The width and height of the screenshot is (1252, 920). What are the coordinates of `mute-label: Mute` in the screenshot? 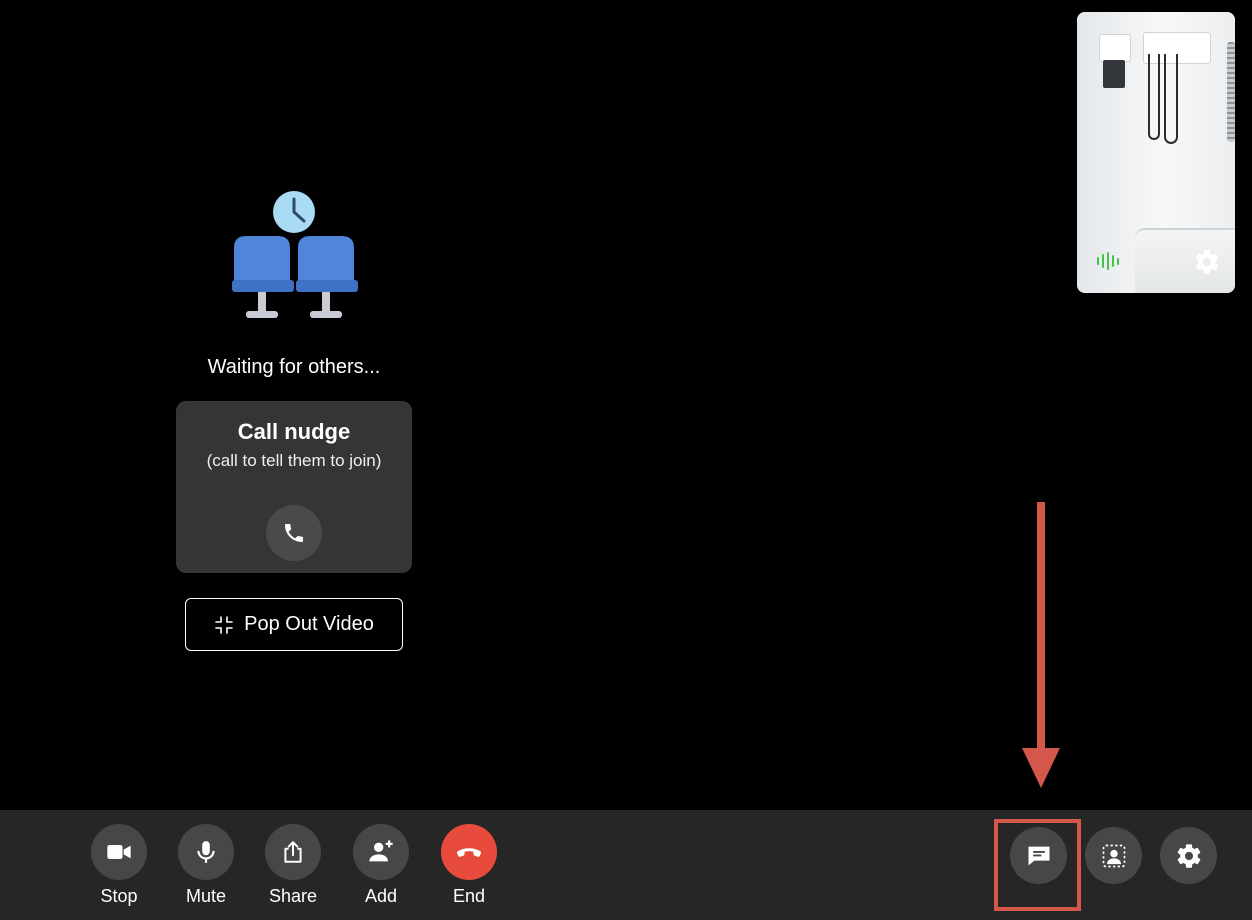 It's located at (206, 896).